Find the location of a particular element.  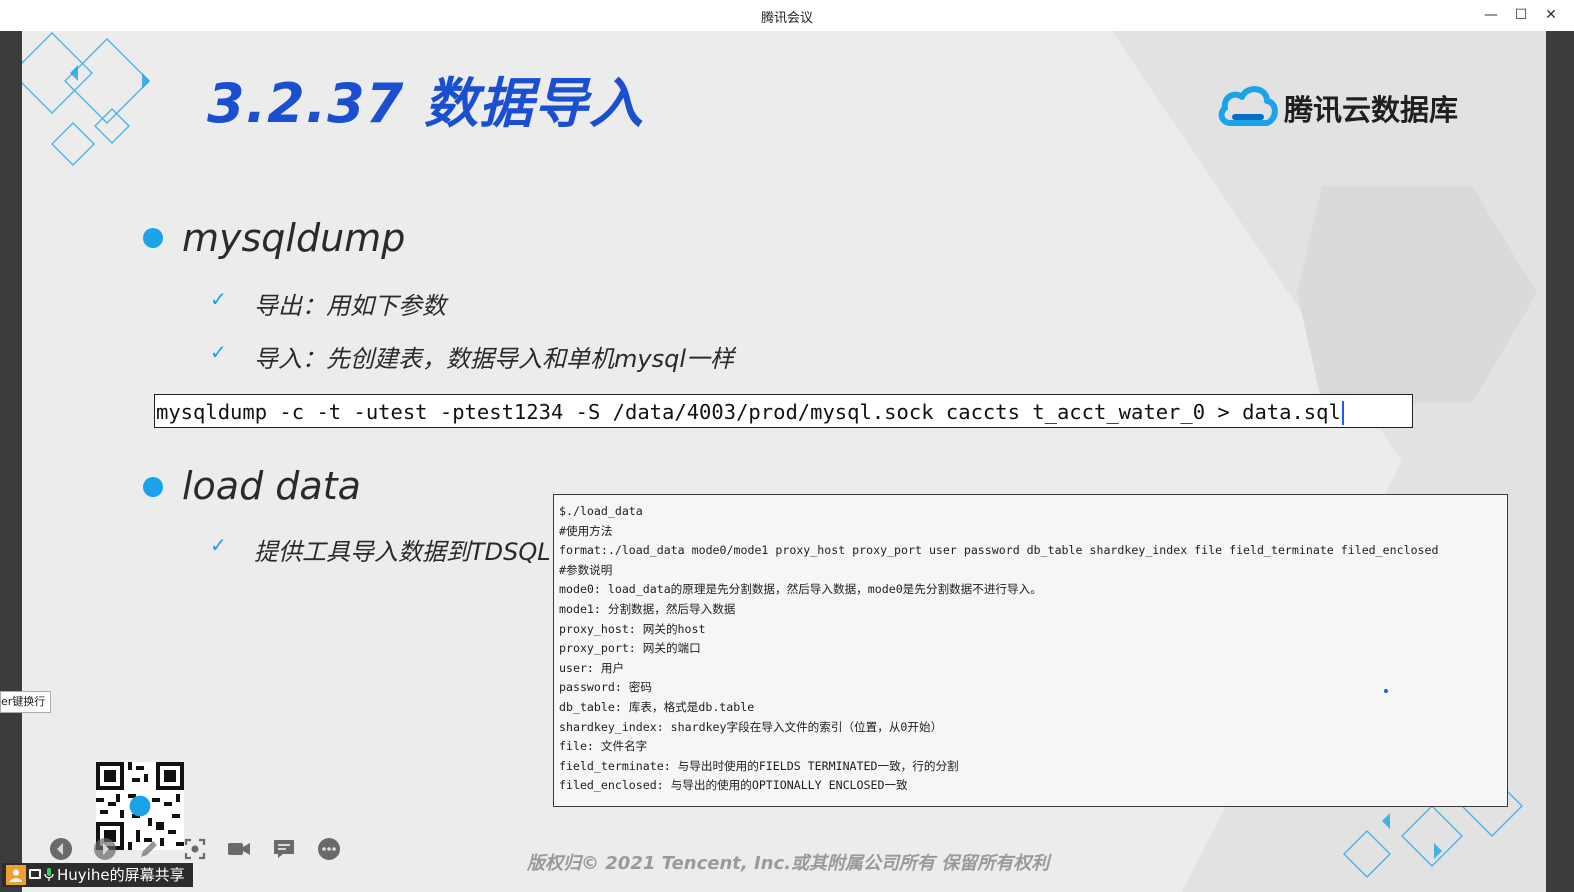

close-button: ✕ is located at coordinates (1551, 15).